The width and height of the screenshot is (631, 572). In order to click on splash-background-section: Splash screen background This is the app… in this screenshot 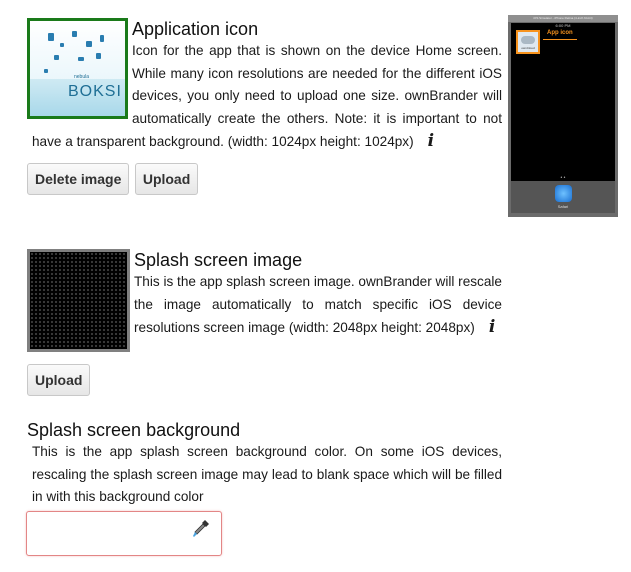, I will do `click(264, 464)`.